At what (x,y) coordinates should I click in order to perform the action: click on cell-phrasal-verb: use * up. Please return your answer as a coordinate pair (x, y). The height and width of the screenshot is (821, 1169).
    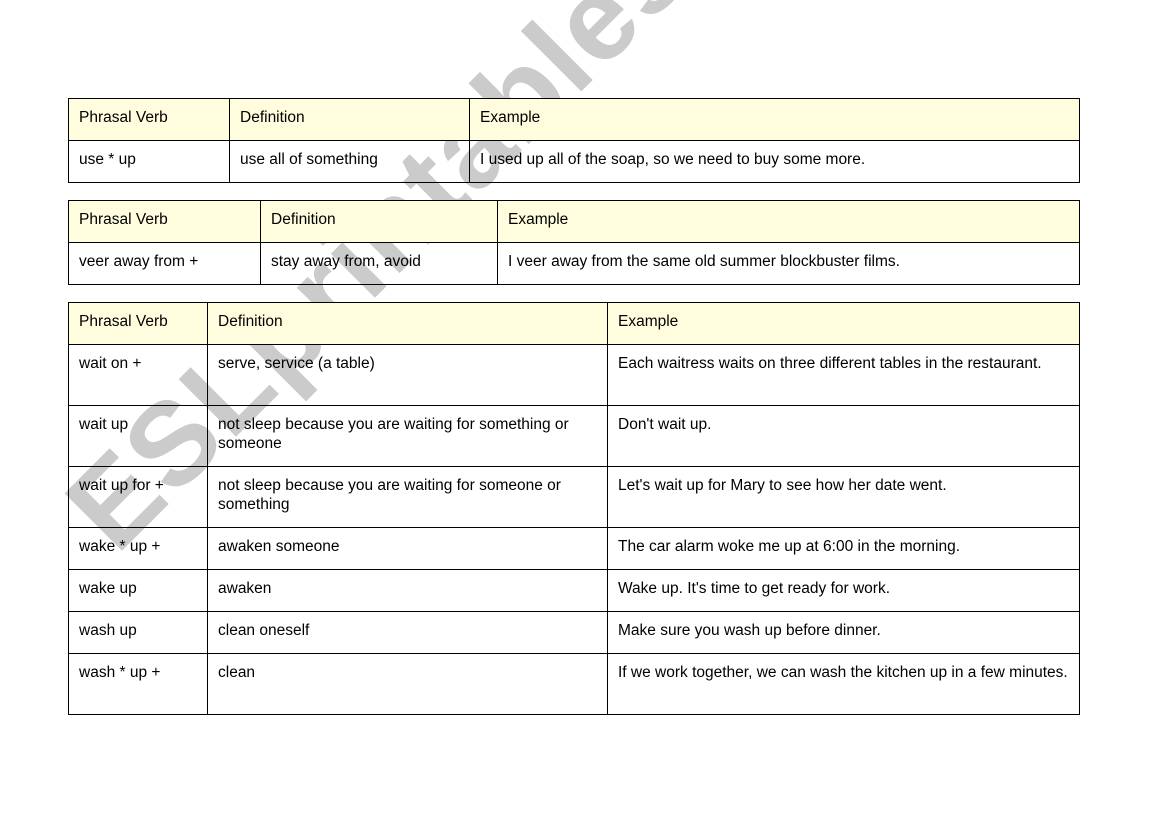
    Looking at the image, I should click on (149, 161).